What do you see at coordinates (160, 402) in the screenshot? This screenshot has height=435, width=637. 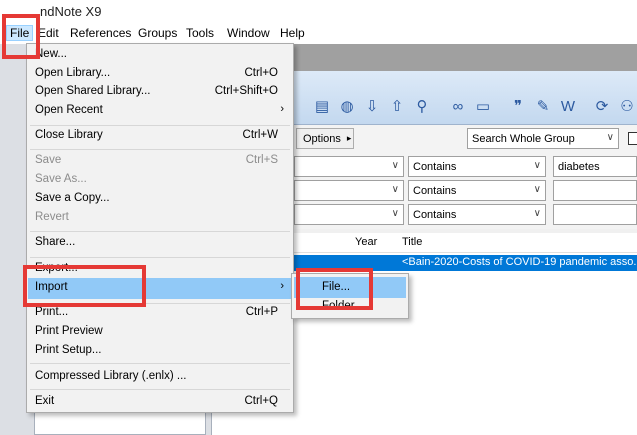 I see `menu-item-exit: Exit Ctrl+Q` at bounding box center [160, 402].